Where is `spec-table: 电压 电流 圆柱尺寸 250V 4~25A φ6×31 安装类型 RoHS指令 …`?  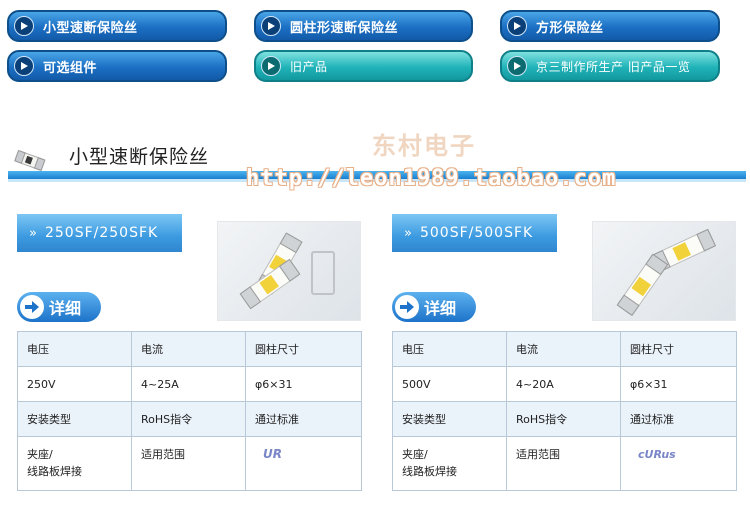 spec-table: 电压 电流 圆柱尺寸 250V 4~25A φ6×31 安装类型 RoHS指令 … is located at coordinates (189, 411).